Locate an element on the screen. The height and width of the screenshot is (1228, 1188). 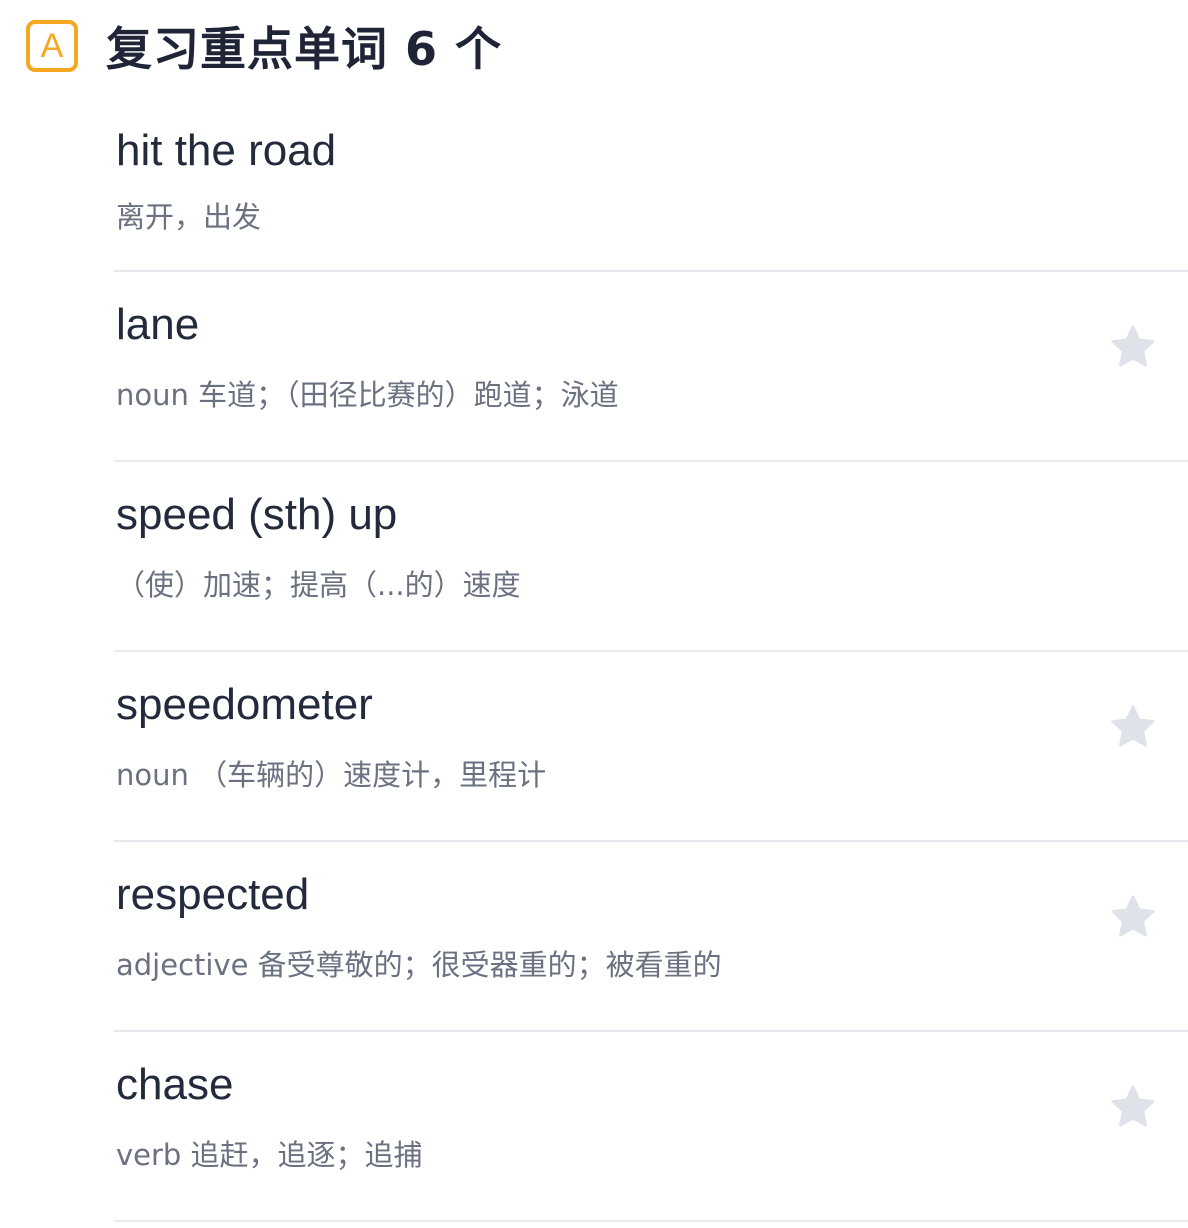
word-text: respected is located at coordinates (213, 894).